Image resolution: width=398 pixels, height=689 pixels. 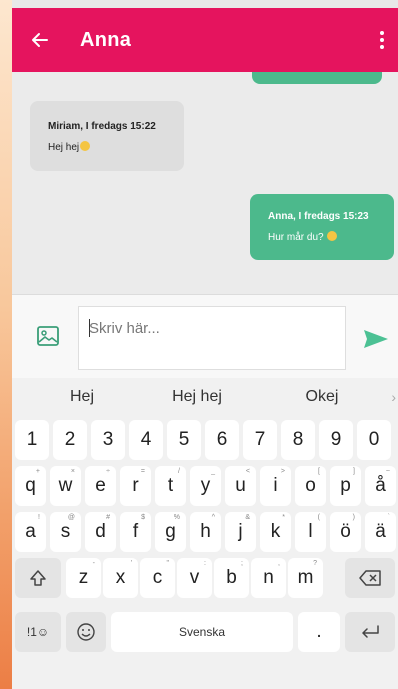 What do you see at coordinates (146, 440) in the screenshot?
I see `key-4: 4` at bounding box center [146, 440].